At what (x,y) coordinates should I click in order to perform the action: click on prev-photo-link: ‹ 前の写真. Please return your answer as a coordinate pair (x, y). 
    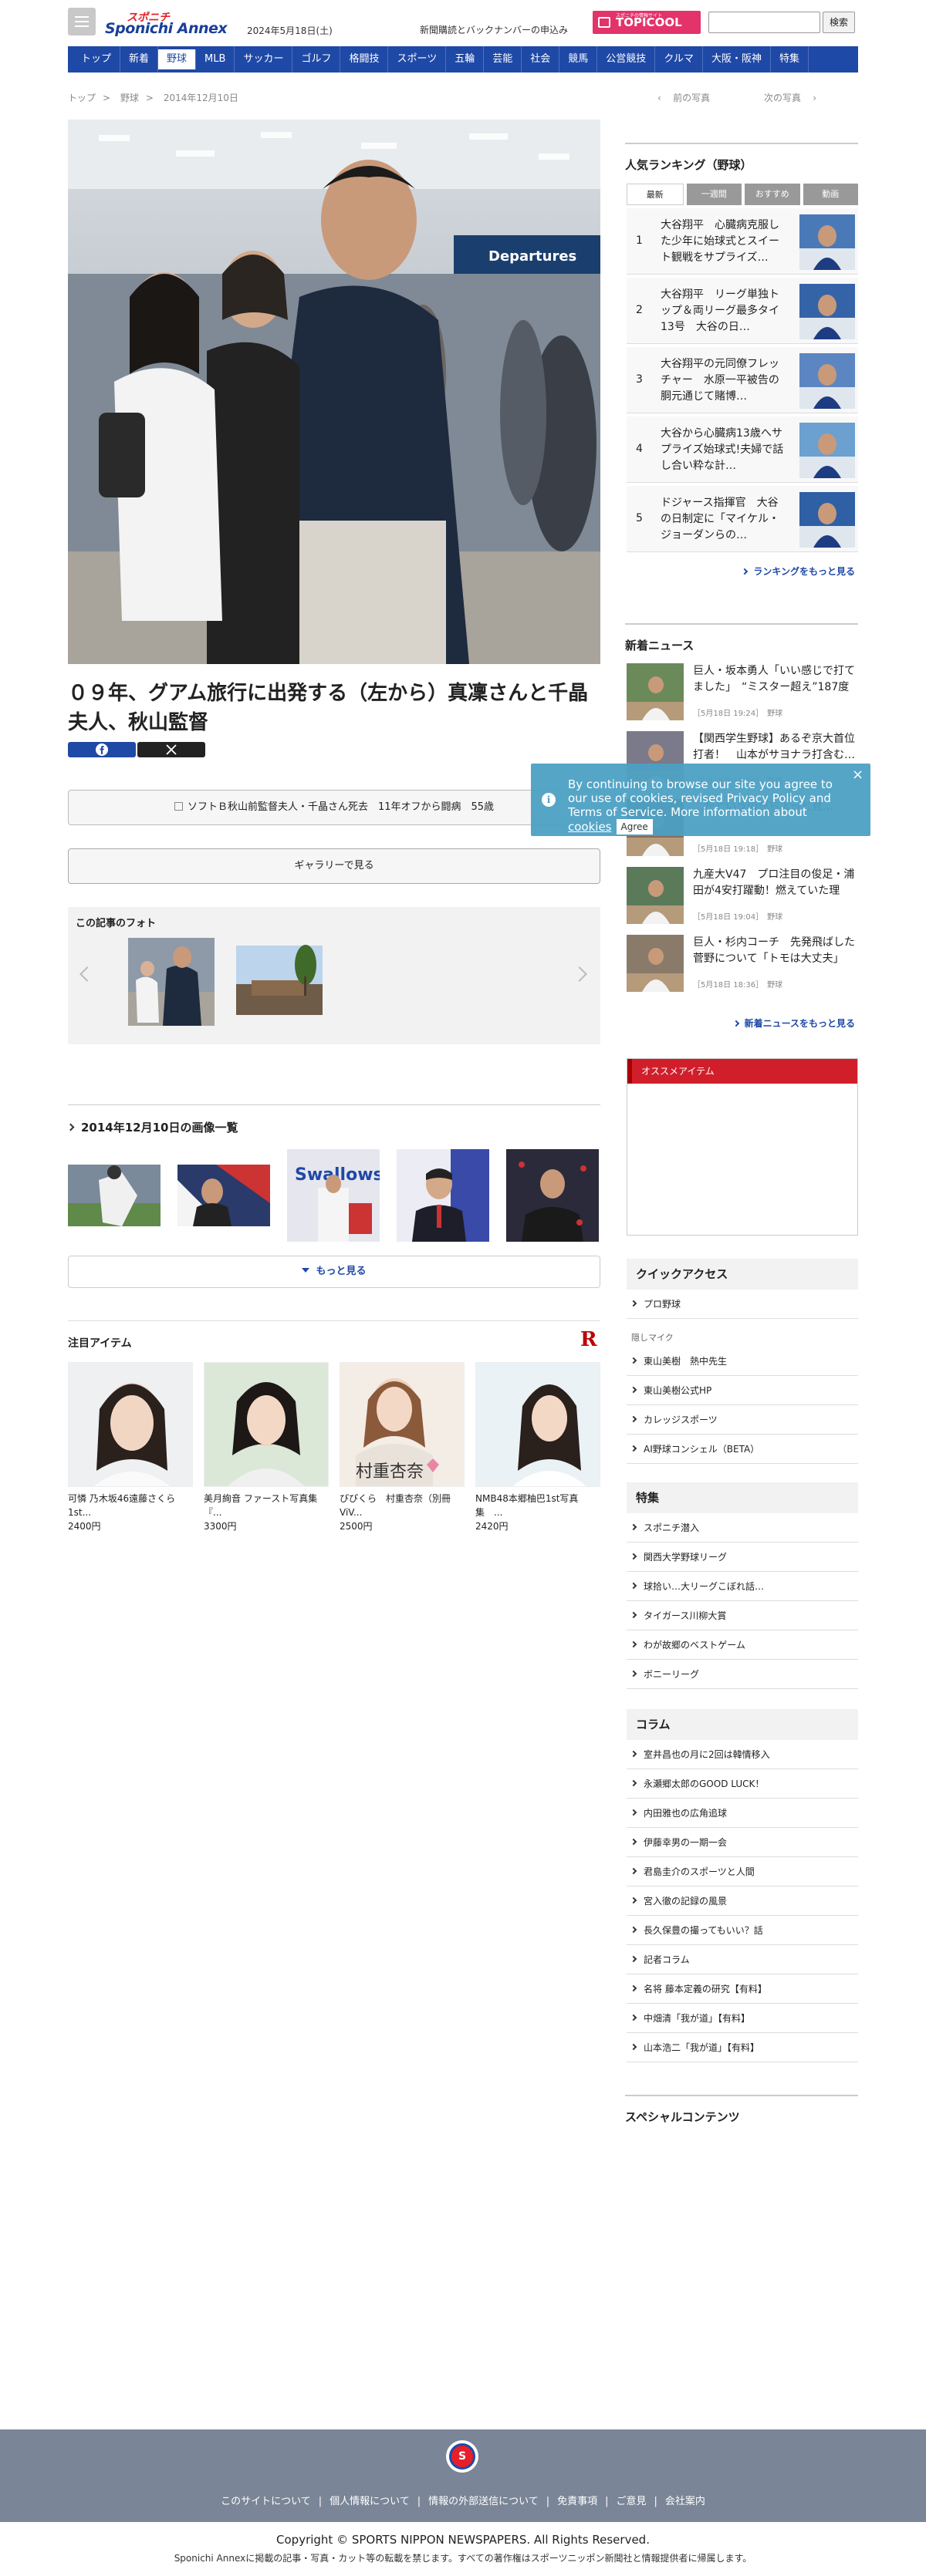
    Looking at the image, I should click on (683, 97).